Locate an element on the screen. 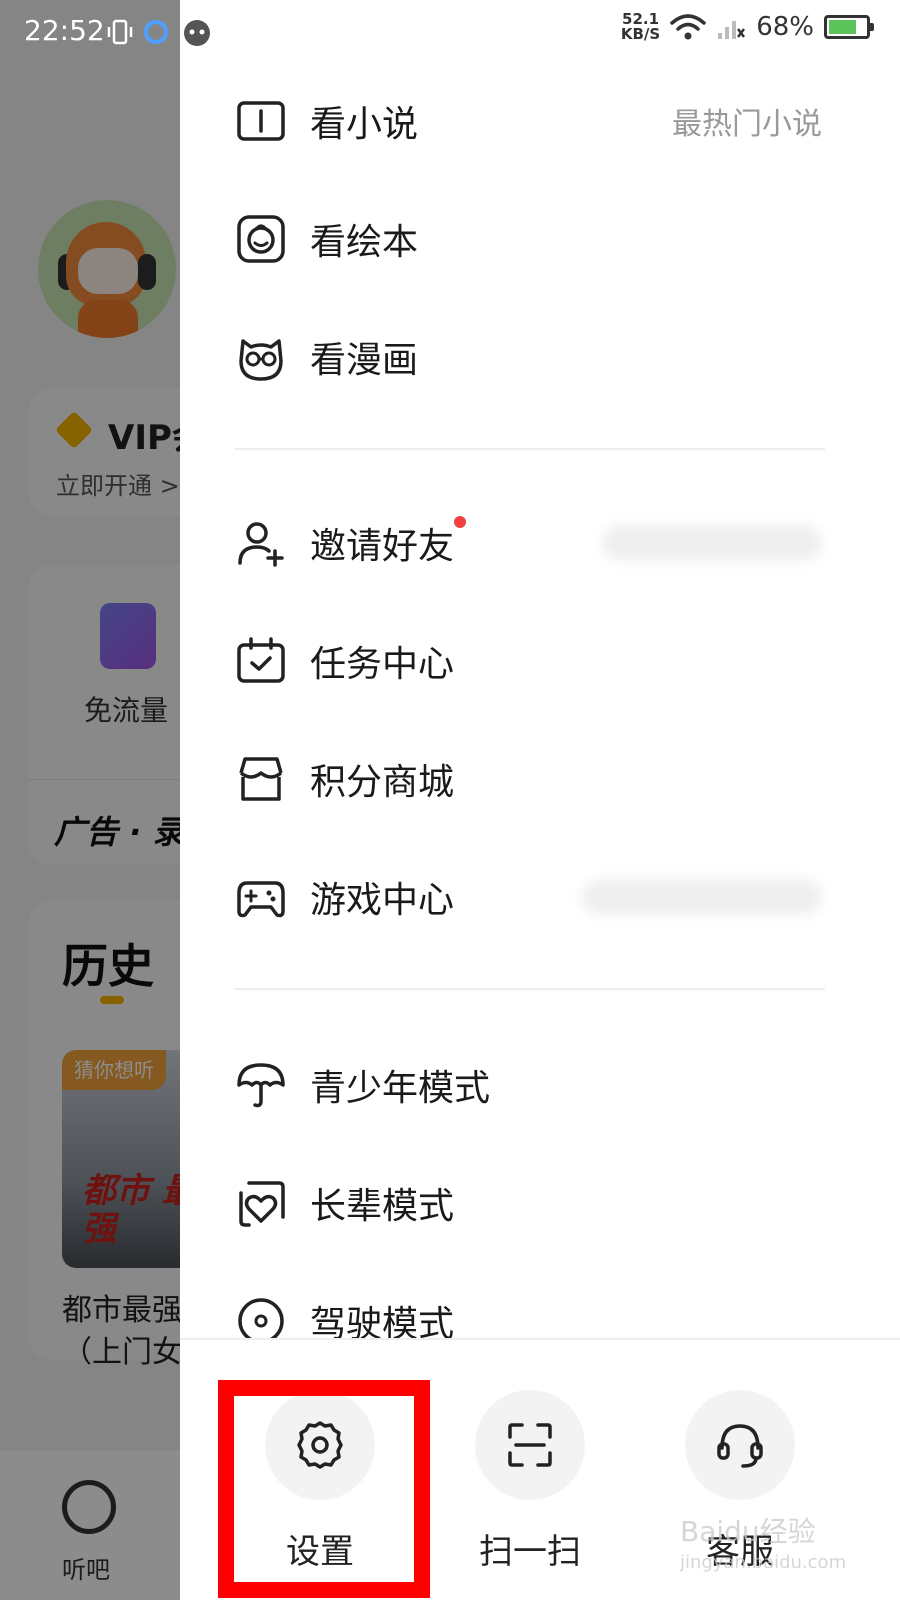 This screenshot has width=900, height=1600. book-icon is located at coordinates (261, 121).